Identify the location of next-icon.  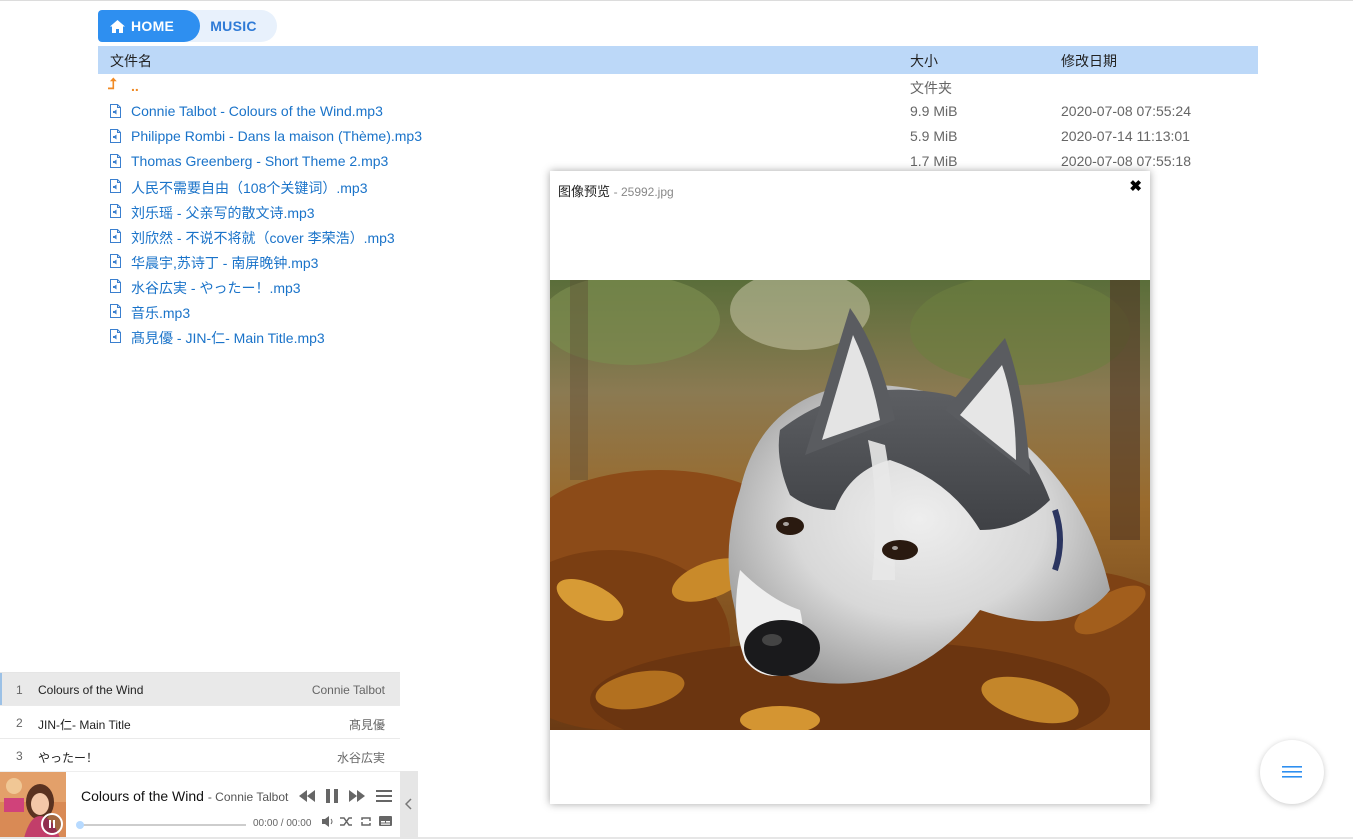
(357, 796).